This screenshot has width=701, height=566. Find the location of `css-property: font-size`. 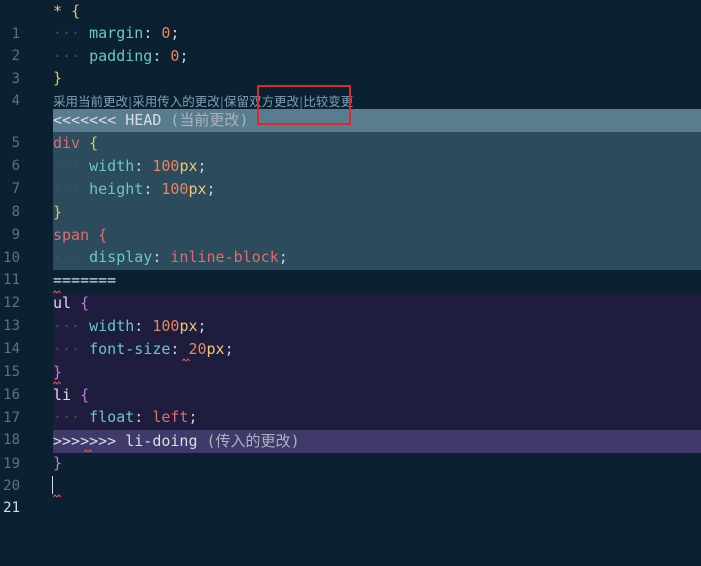

css-property: font-size is located at coordinates (130, 349).